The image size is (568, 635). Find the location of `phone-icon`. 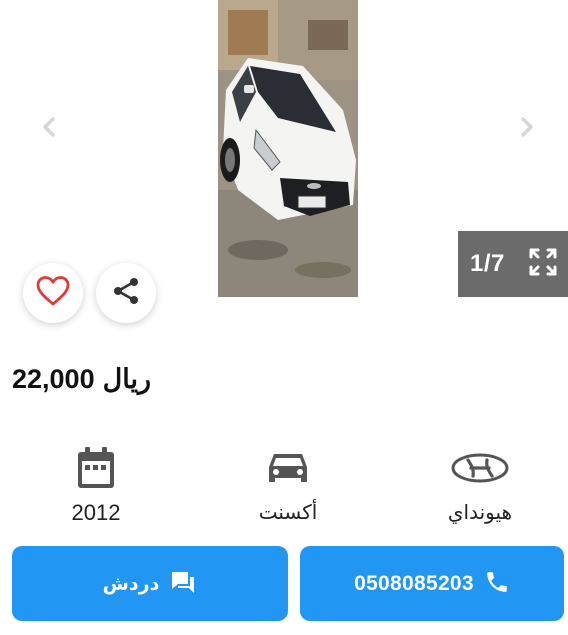

phone-icon is located at coordinates (497, 584).